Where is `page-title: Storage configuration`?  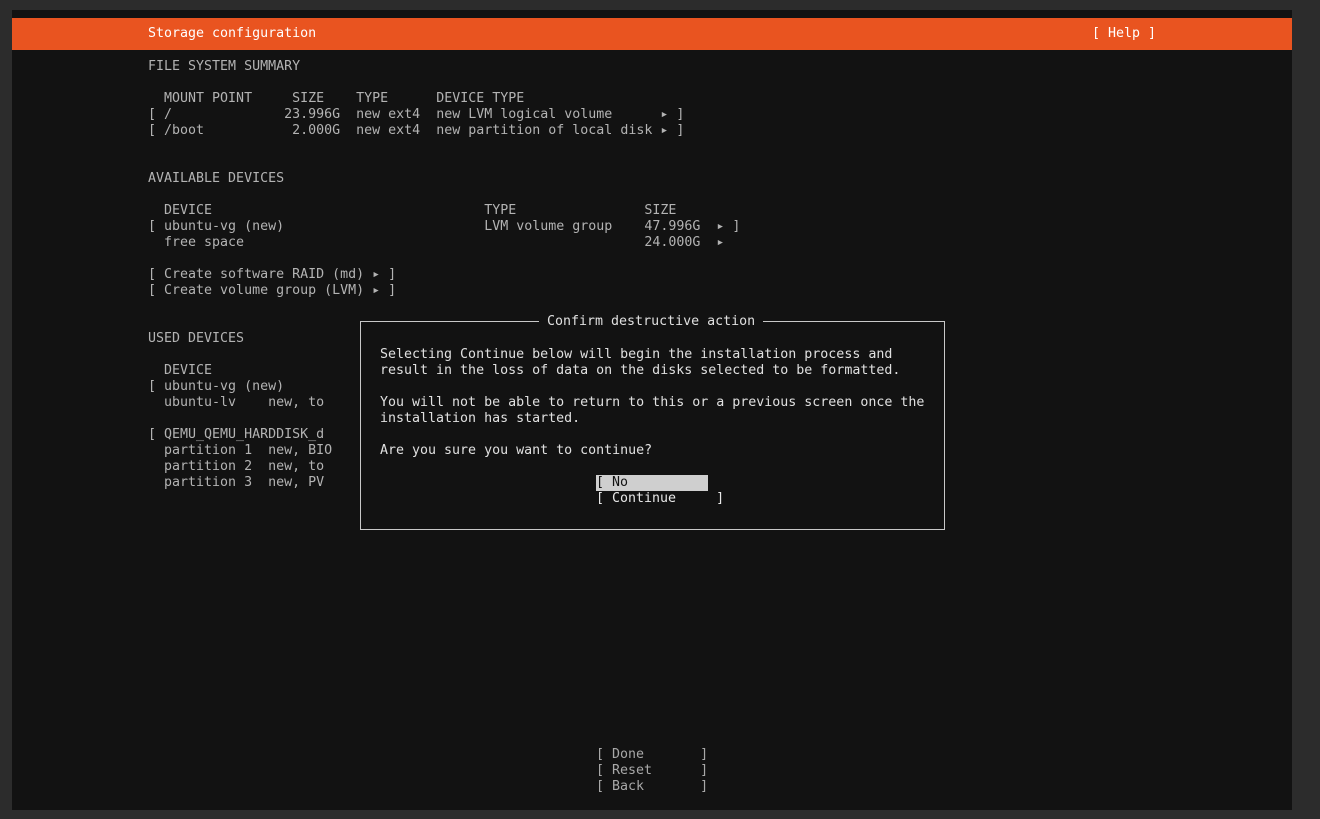
page-title: Storage configuration is located at coordinates (232, 33).